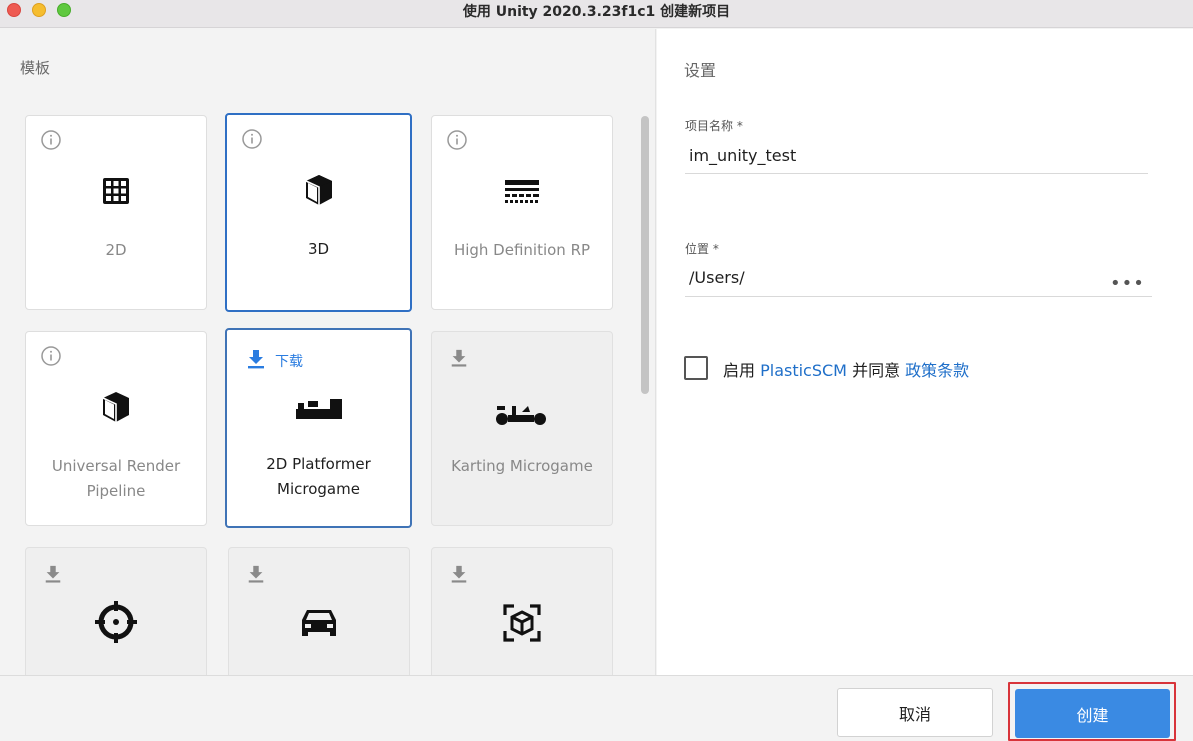 The width and height of the screenshot is (1193, 741). What do you see at coordinates (742, 370) in the screenshot?
I see `plasticscm-prefix: 启用` at bounding box center [742, 370].